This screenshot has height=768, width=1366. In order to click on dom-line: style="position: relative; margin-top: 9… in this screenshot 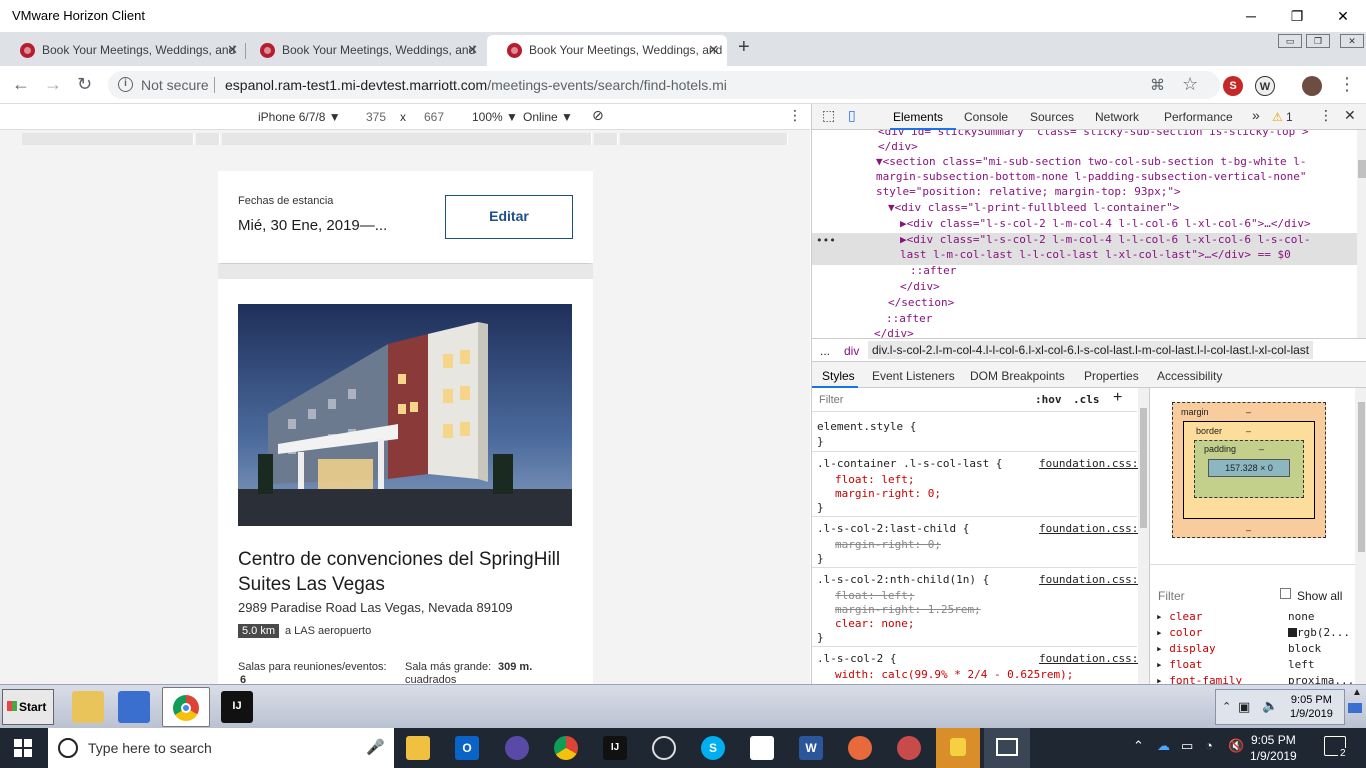, I will do `click(1028, 191)`.